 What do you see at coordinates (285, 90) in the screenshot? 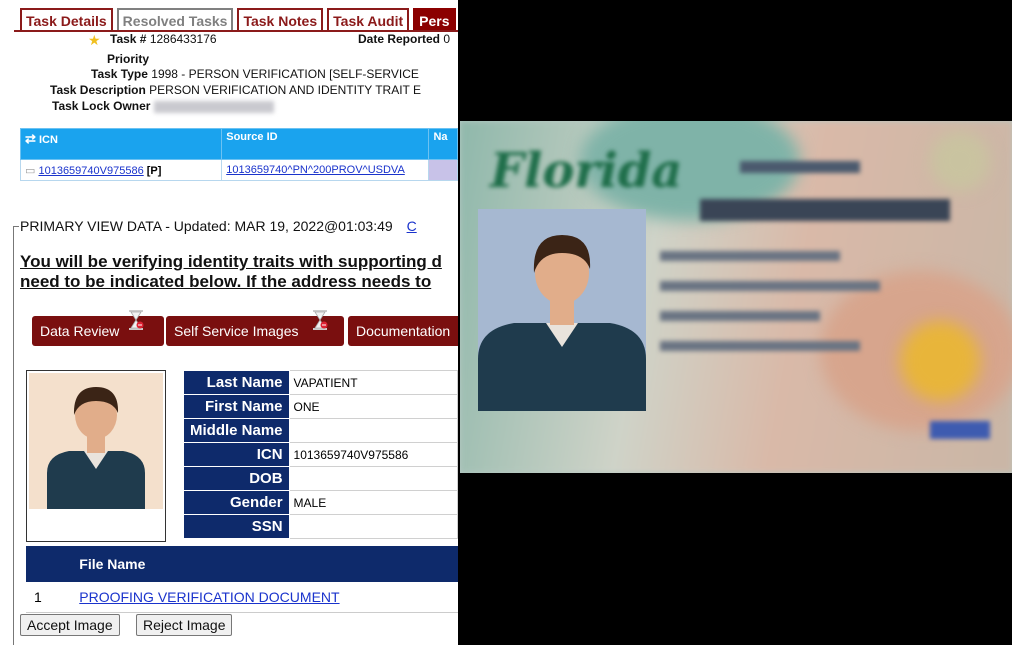
I see `task-description-value: PERSON VERIFICATION AND IDENTITY TRAIT E` at bounding box center [285, 90].